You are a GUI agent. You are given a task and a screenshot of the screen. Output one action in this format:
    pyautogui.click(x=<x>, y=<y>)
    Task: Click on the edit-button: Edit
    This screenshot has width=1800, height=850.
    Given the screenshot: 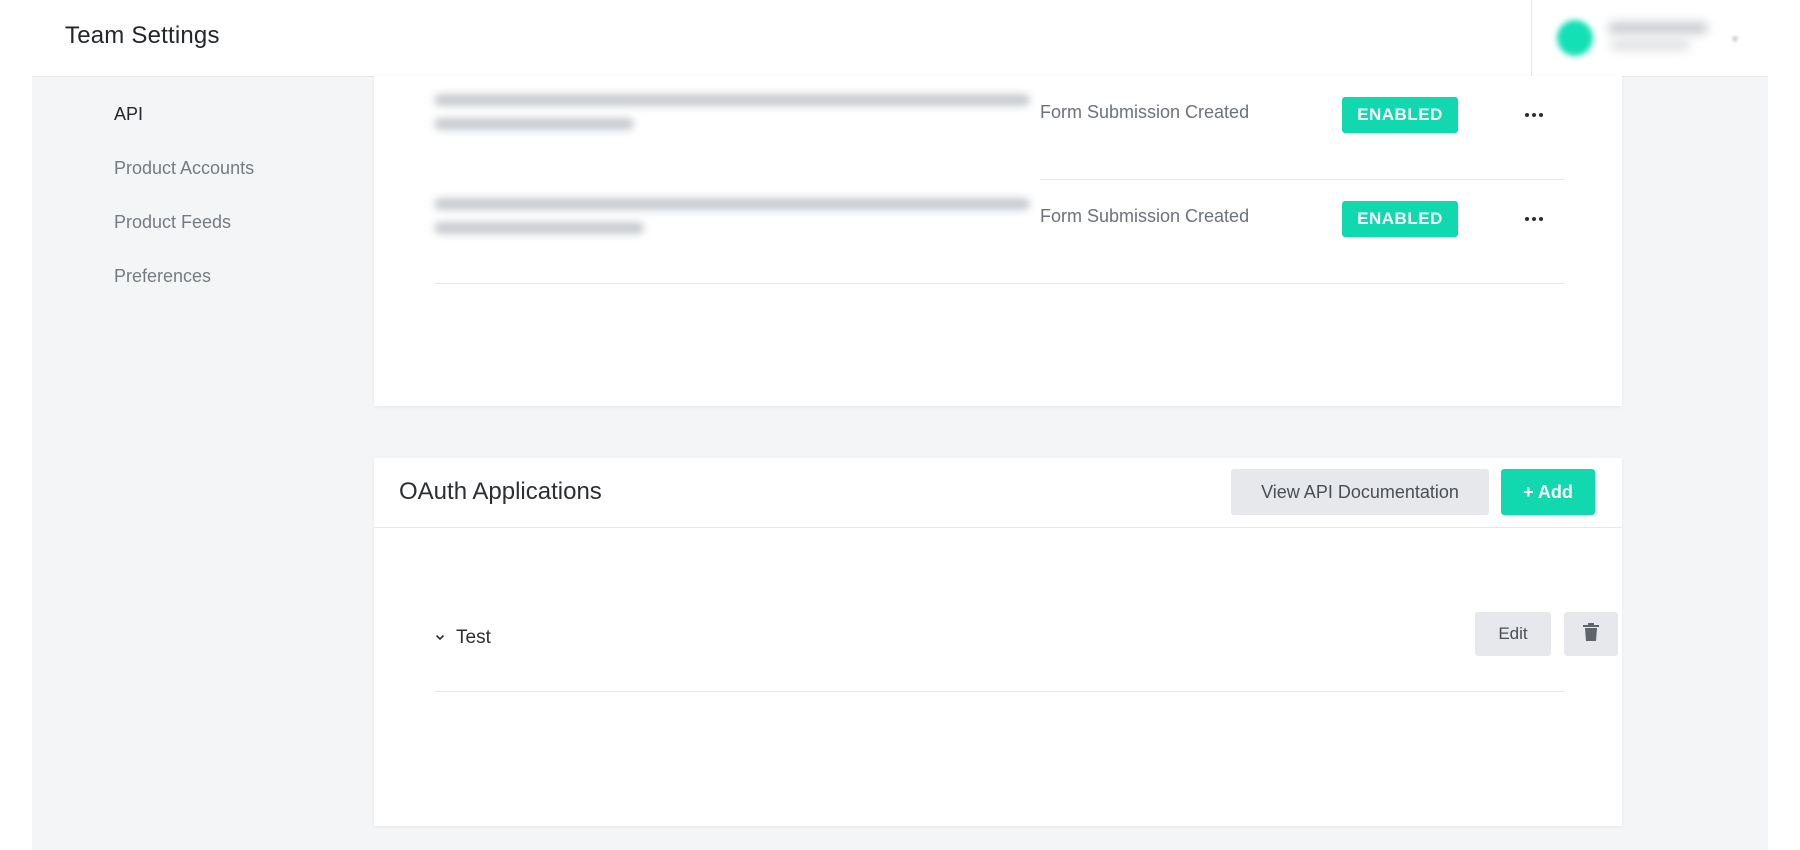 What is the action you would take?
    pyautogui.click(x=1513, y=634)
    